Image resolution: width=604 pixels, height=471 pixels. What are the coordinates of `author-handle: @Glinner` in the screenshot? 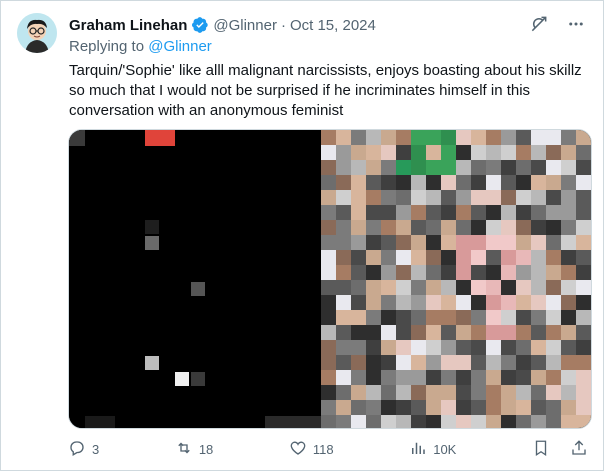 It's located at (245, 25).